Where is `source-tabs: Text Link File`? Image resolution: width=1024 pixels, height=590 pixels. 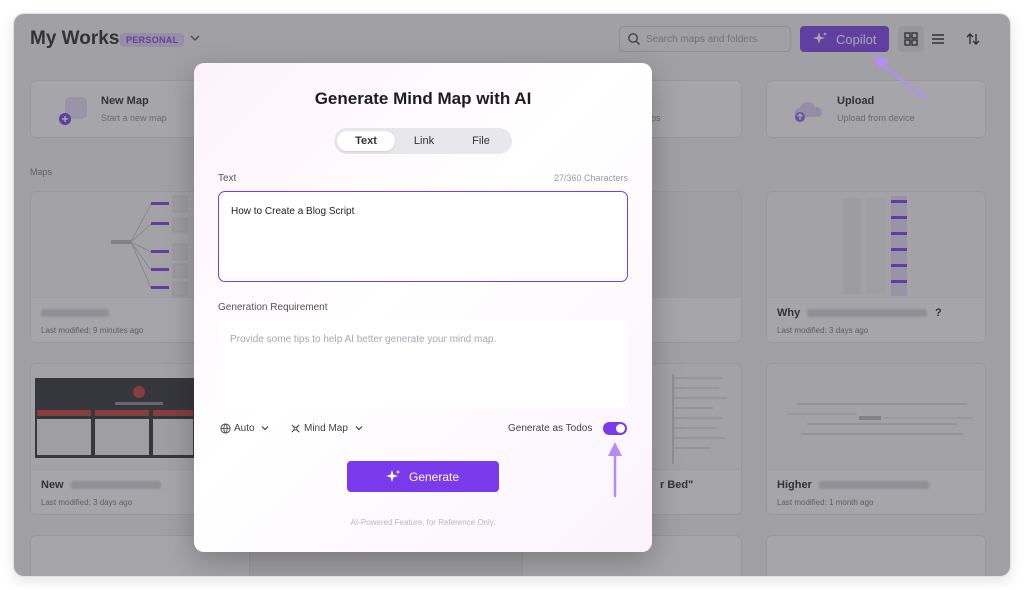
source-tabs: Text Link File is located at coordinates (423, 141).